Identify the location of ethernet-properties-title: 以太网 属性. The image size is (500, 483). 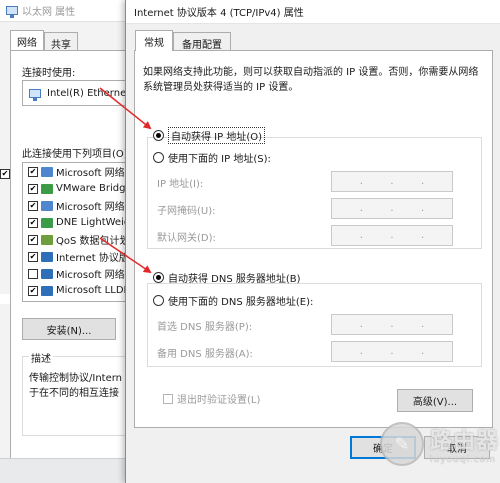
(49, 12).